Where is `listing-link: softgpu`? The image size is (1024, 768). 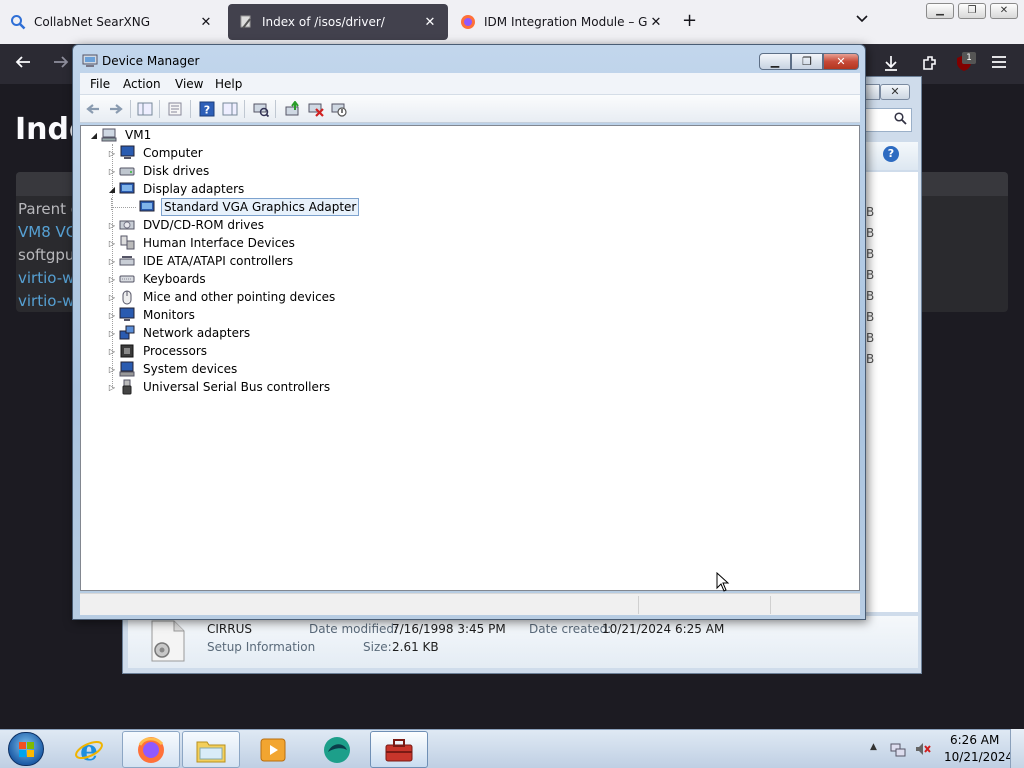
listing-link: softgpu is located at coordinates (46, 255).